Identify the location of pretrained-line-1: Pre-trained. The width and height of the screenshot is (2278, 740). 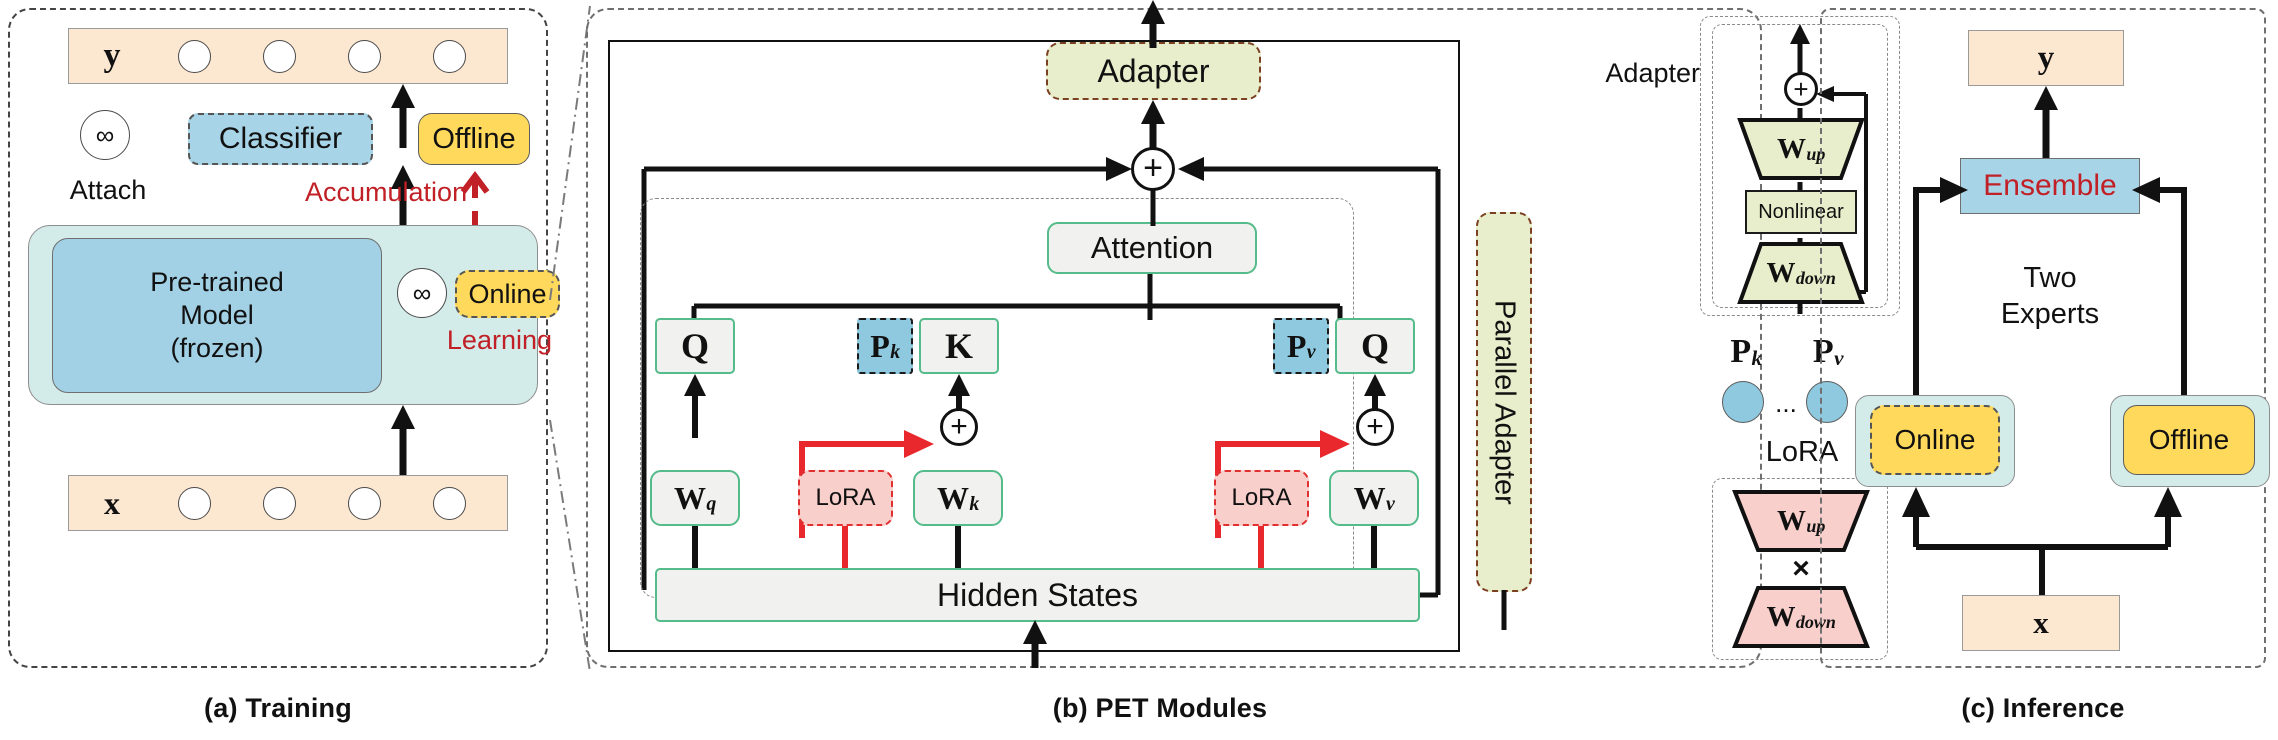
(217, 282).